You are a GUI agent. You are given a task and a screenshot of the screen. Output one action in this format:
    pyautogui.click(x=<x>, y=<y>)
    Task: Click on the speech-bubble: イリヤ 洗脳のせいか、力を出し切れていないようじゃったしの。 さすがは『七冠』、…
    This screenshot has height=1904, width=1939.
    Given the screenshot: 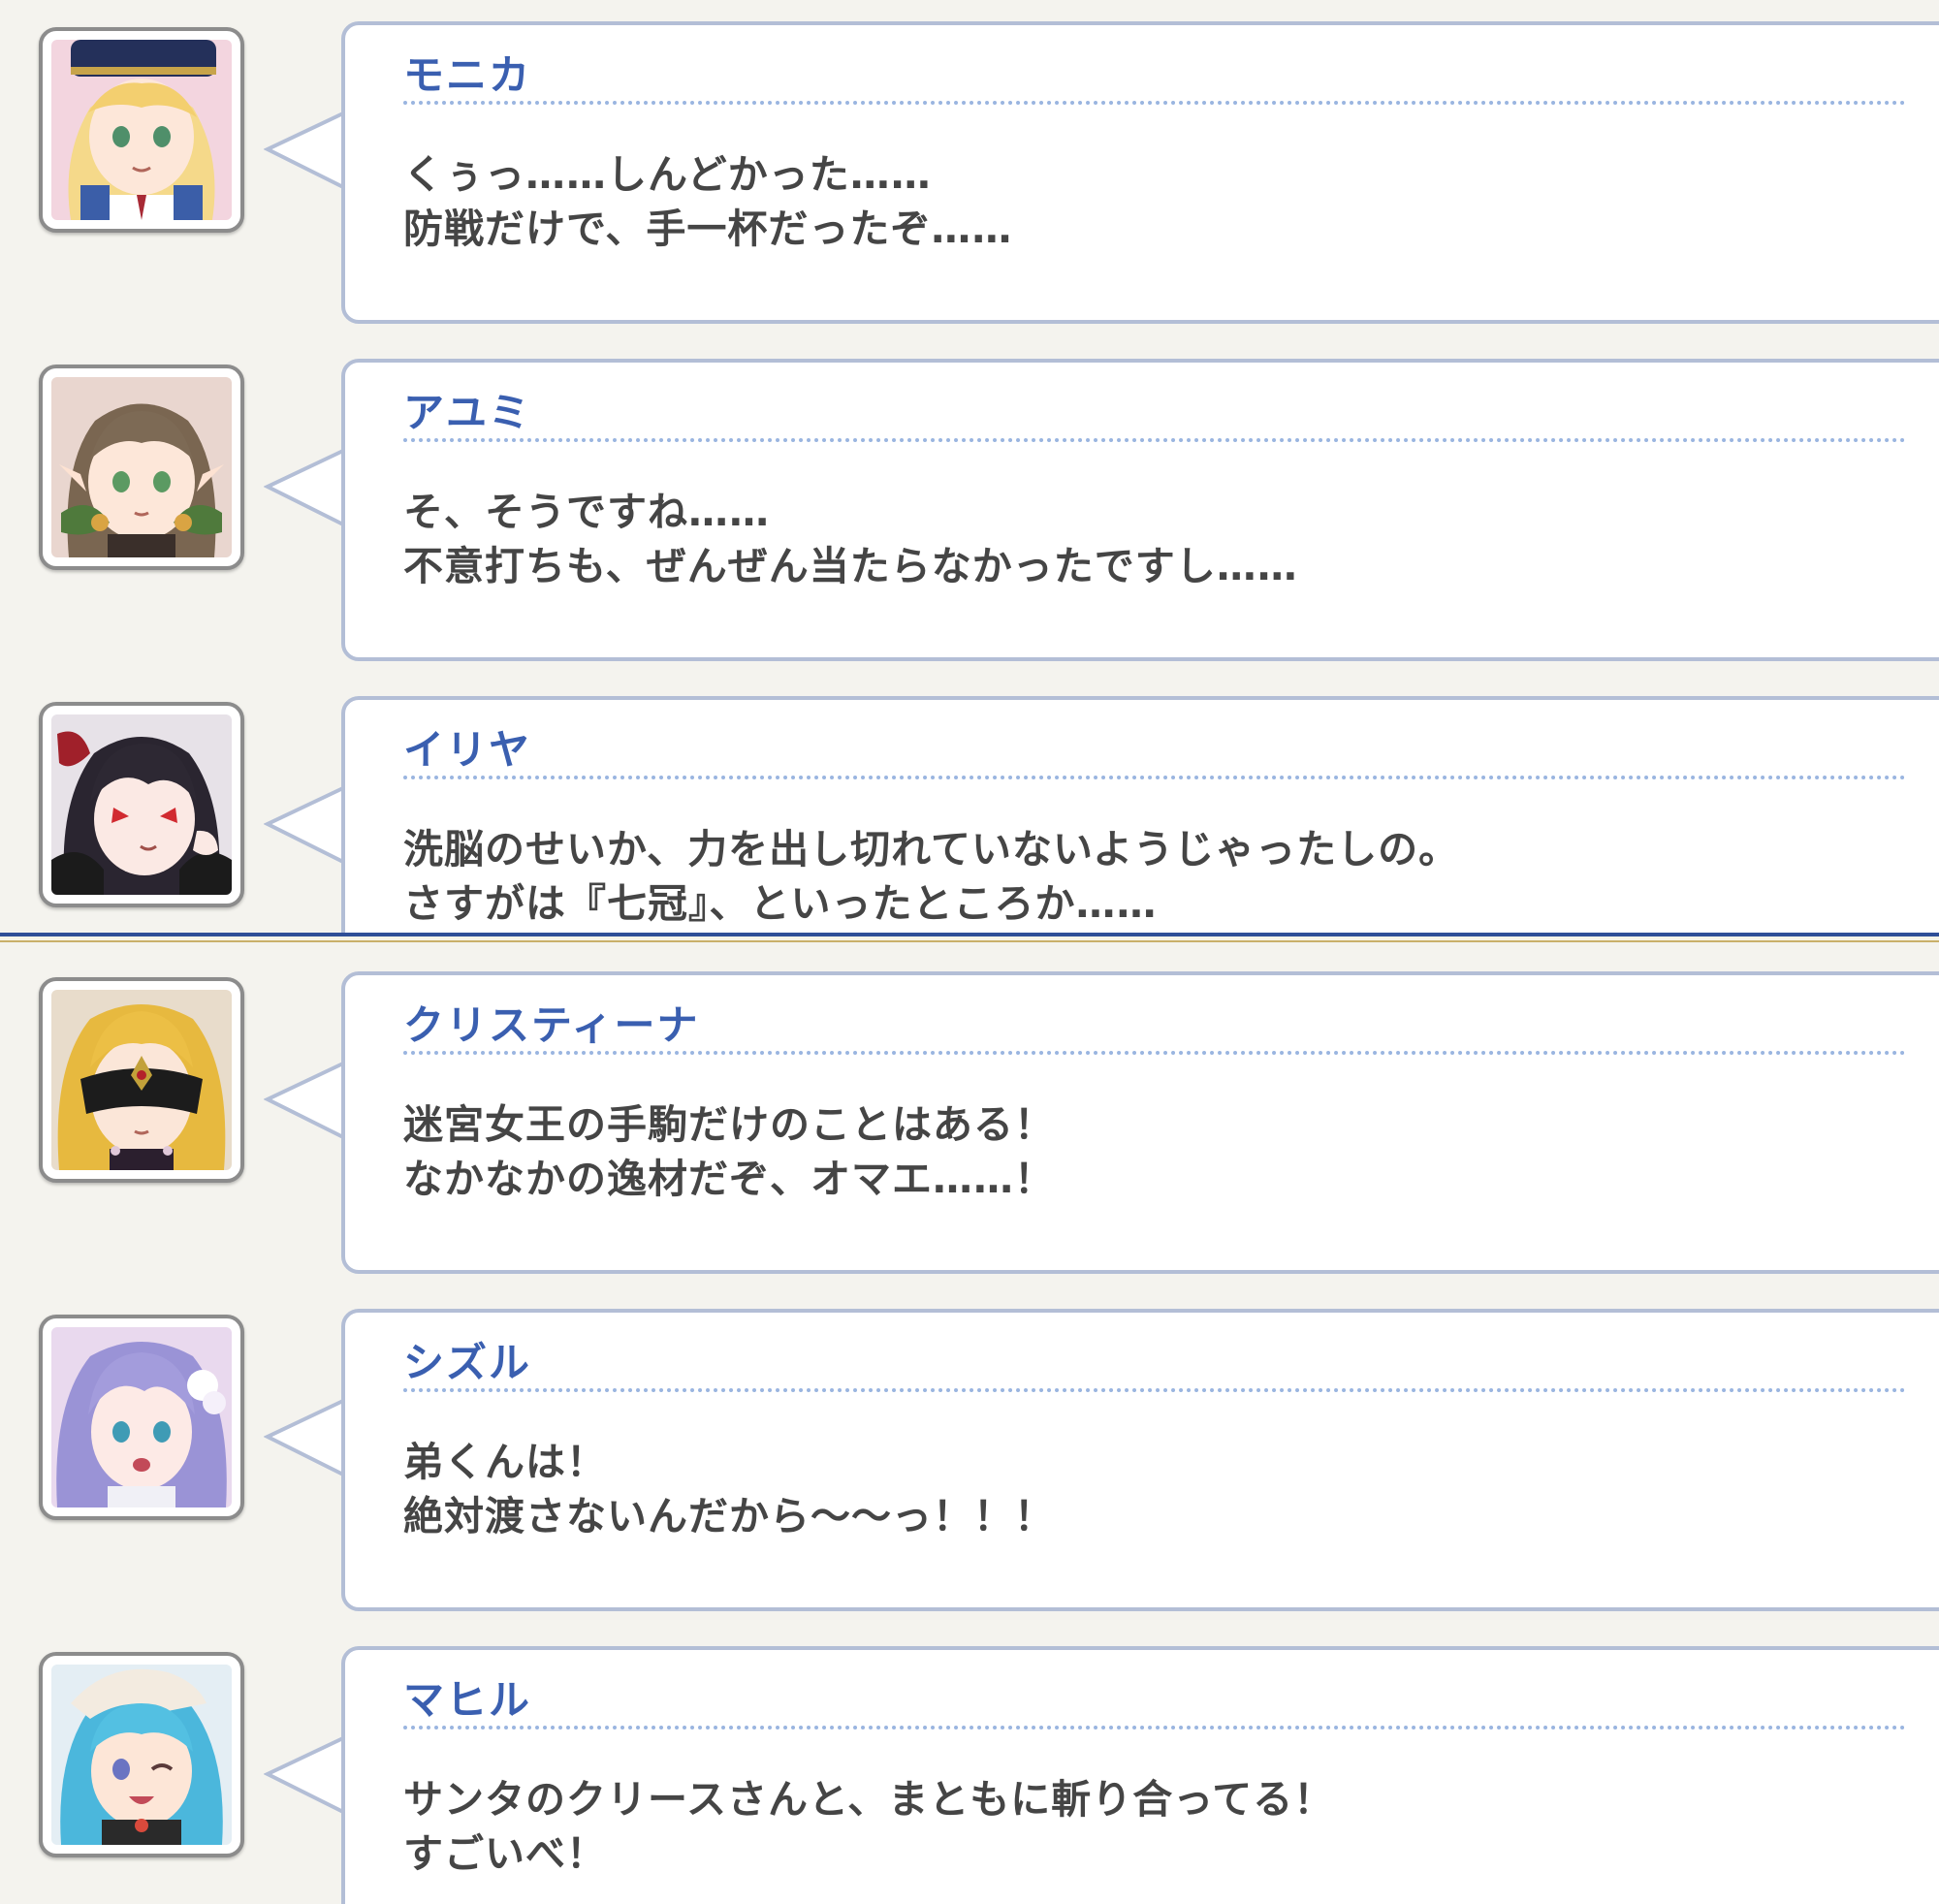 What is the action you would take?
    pyautogui.click(x=1140, y=815)
    